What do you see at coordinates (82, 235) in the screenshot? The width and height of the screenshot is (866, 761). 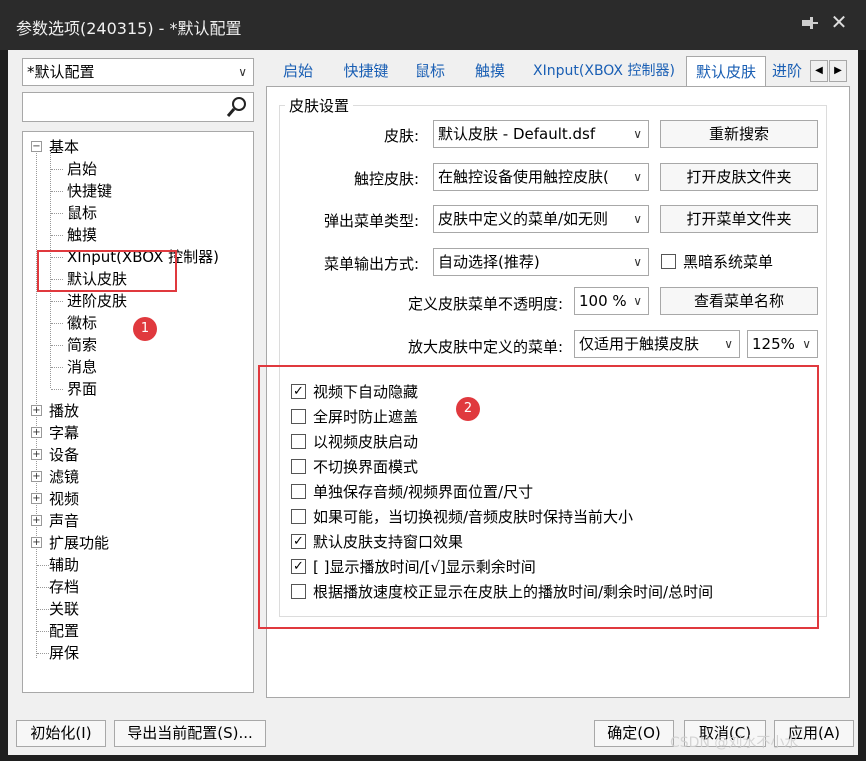 I see `tree-item-touch: 触摸` at bounding box center [82, 235].